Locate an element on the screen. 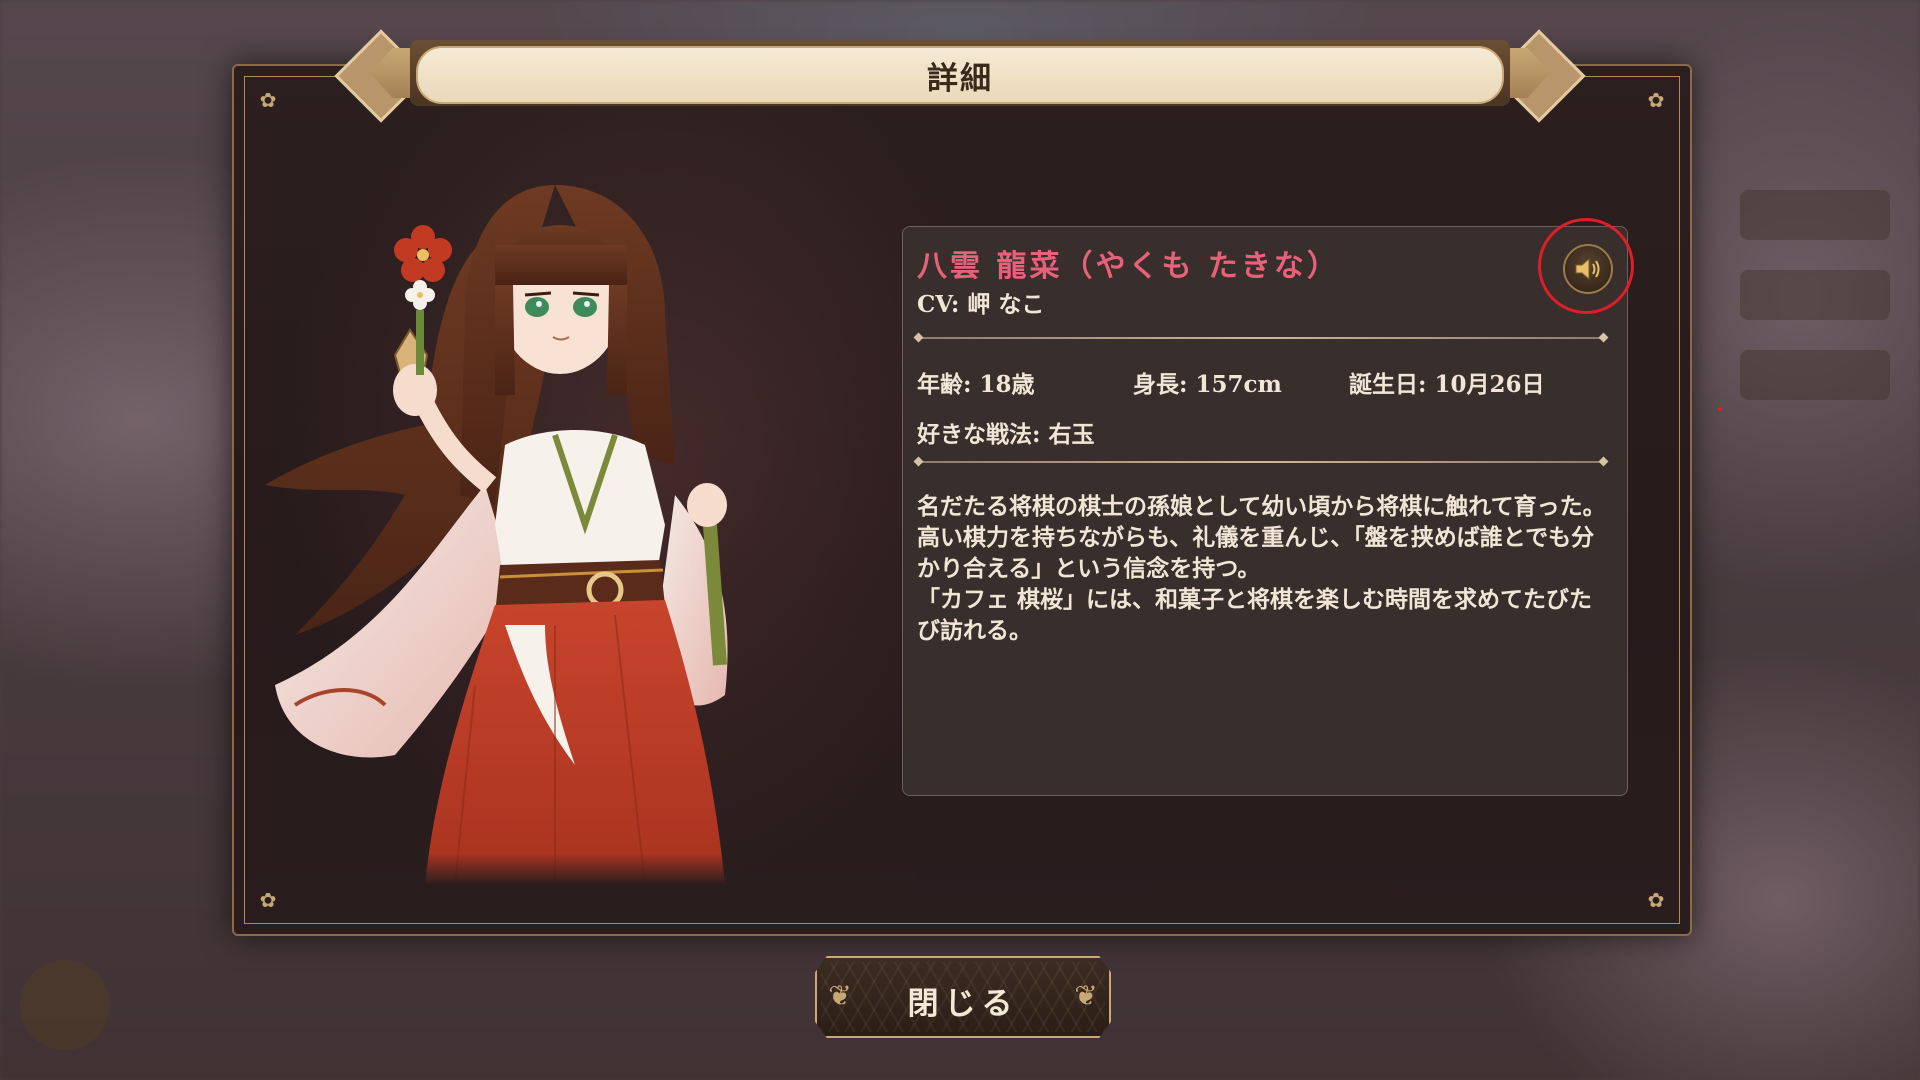  favorite-tactic: 好きな戦法: 右玉 is located at coordinates (1006, 434).